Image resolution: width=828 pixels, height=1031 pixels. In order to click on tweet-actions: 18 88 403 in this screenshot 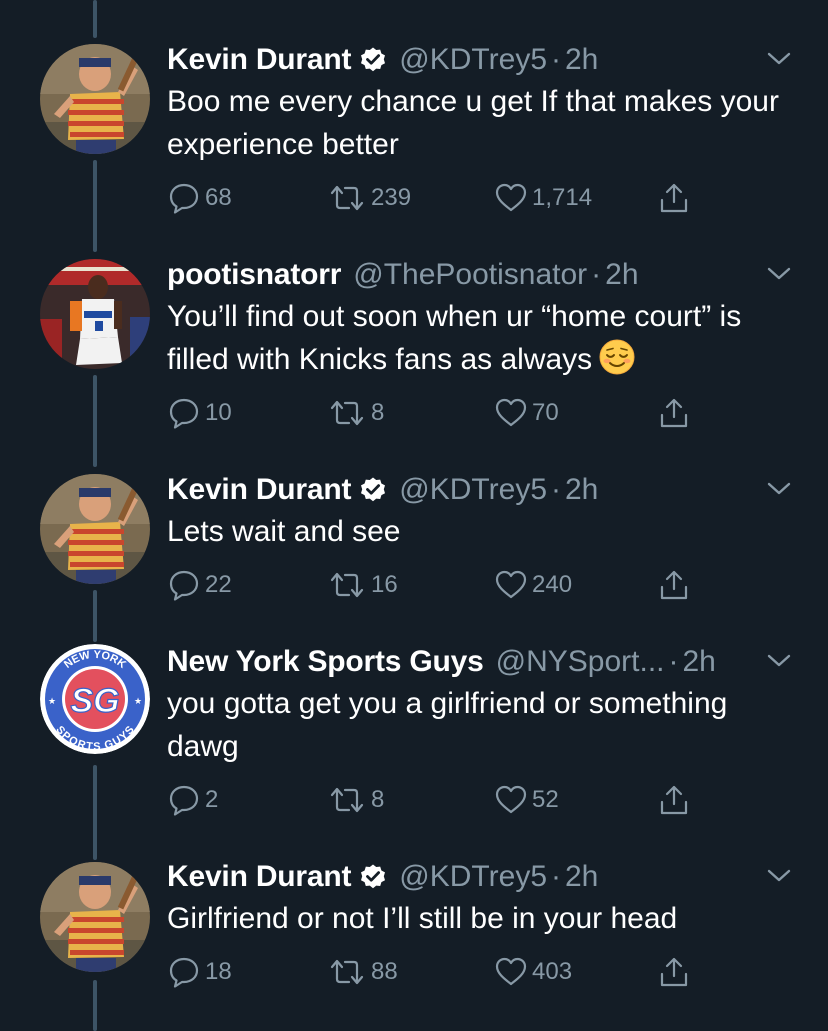, I will do `click(447, 973)`.